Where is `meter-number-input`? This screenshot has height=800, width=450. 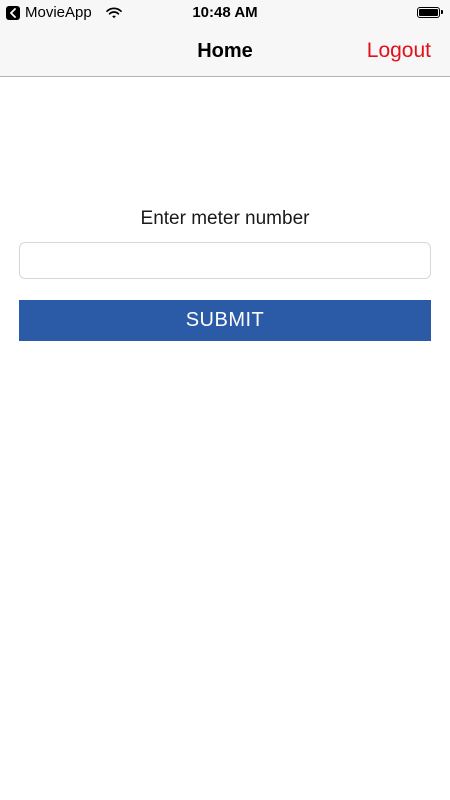 meter-number-input is located at coordinates (225, 260).